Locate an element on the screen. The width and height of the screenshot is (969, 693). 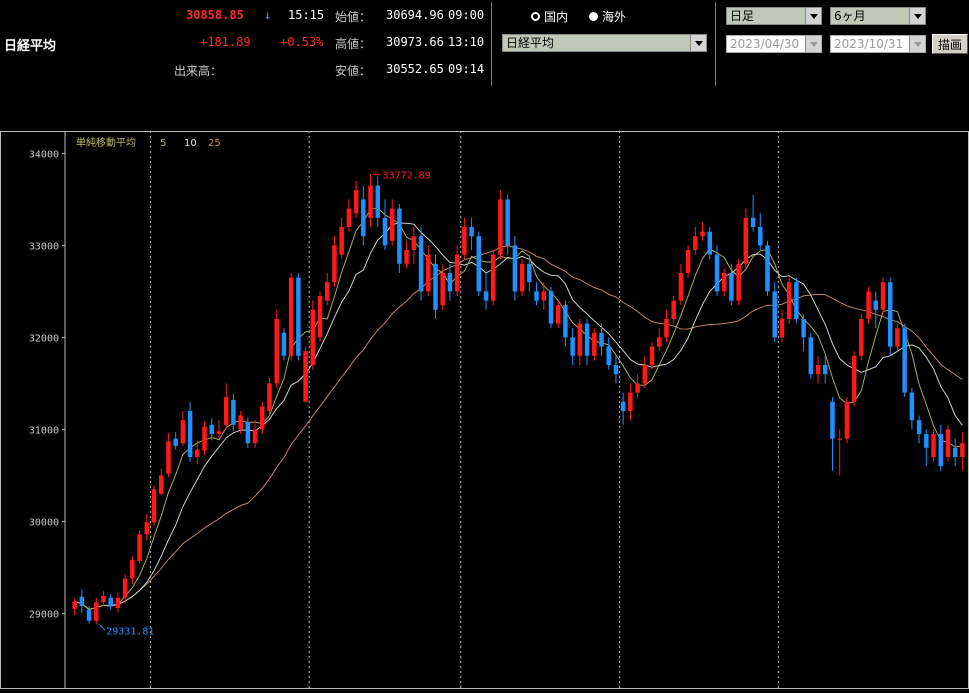
y-tick-label: 31000 is located at coordinates (44, 430).